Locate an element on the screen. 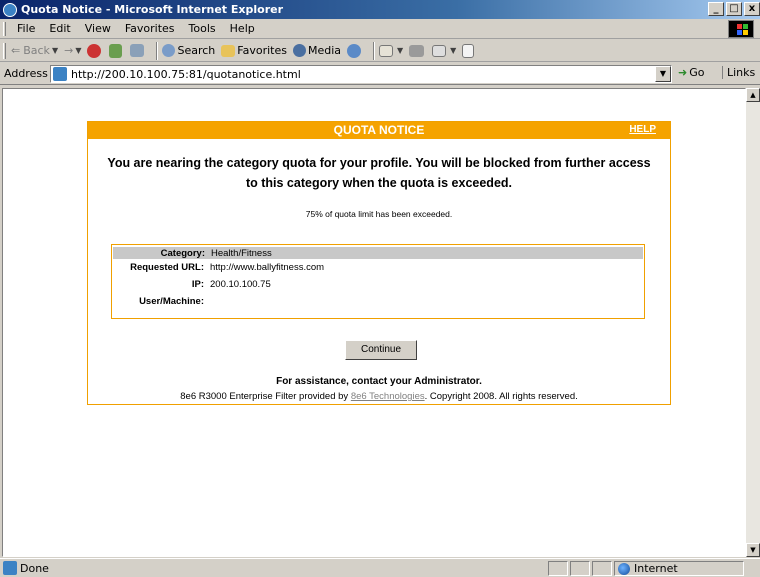 This screenshot has width=760, height=577. notice-title: QUOTA NOTICE is located at coordinates (379, 130).